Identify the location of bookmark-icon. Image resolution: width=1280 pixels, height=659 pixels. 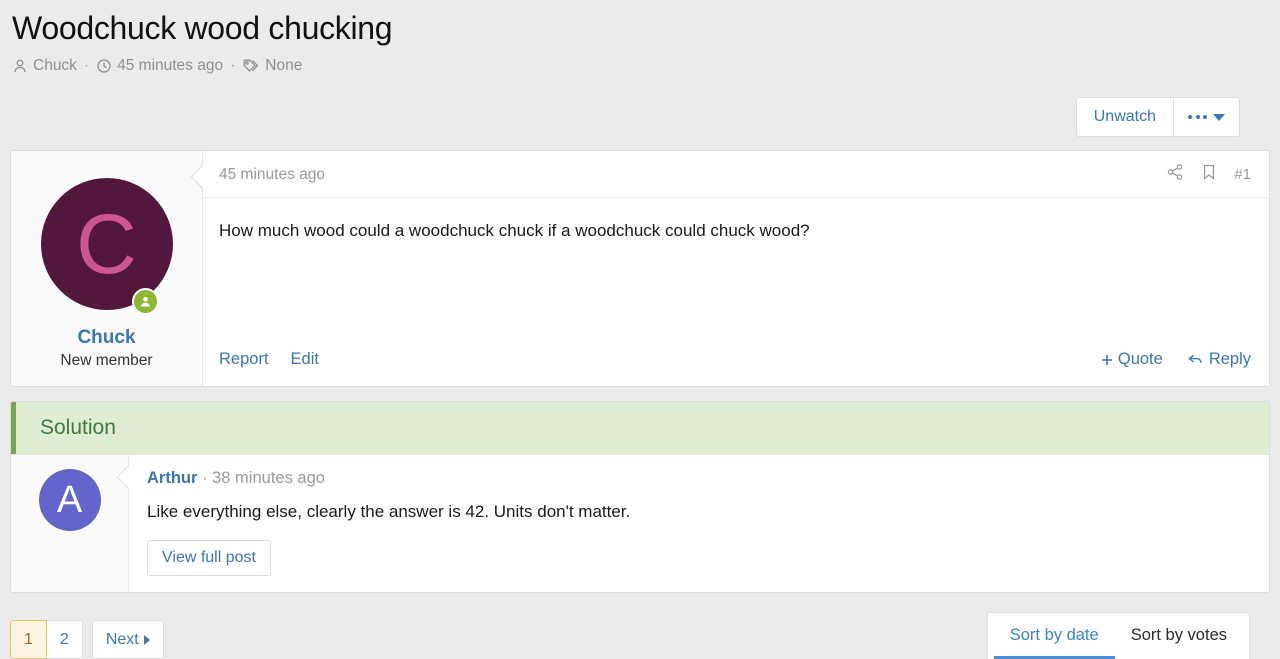
(1209, 174).